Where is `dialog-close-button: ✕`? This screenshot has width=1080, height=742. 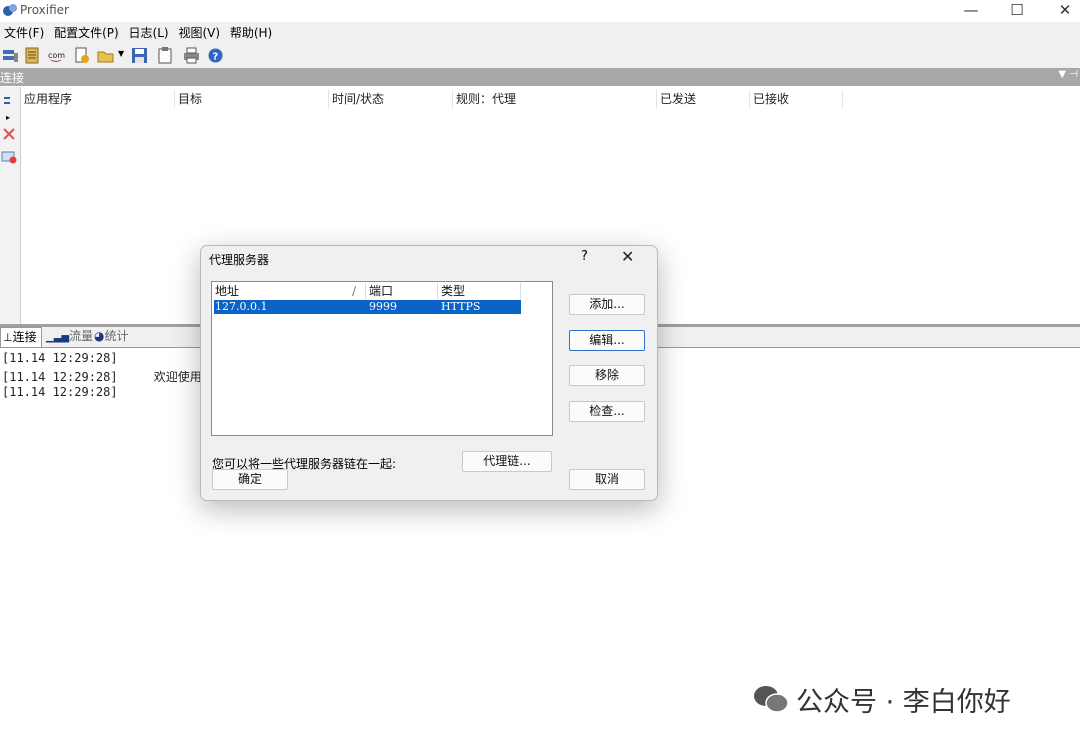
dialog-close-button: ✕ is located at coordinates (627, 256).